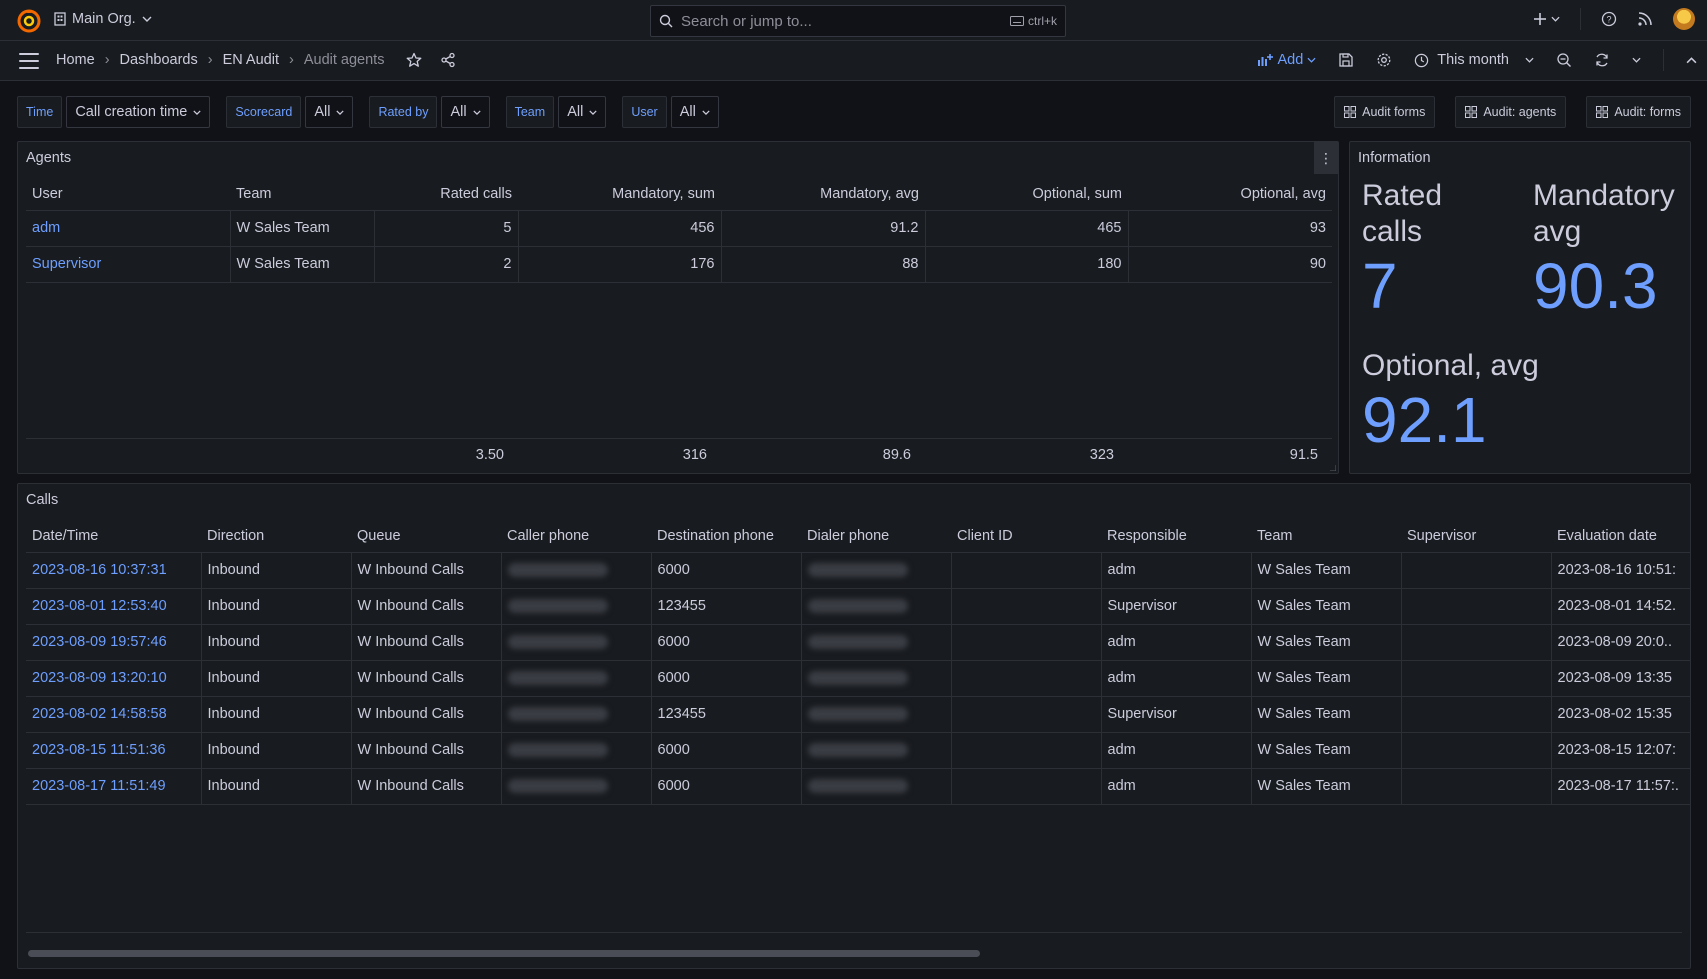 This screenshot has width=1707, height=979. What do you see at coordinates (1033, 21) in the screenshot?
I see `search-shortcut: ctrl+k` at bounding box center [1033, 21].